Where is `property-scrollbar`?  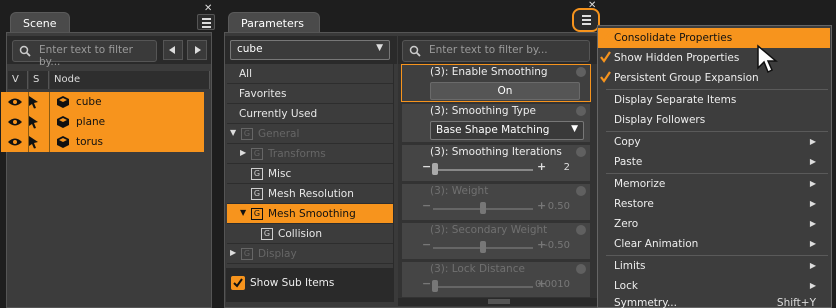
property-scrollbar is located at coordinates (497, 302).